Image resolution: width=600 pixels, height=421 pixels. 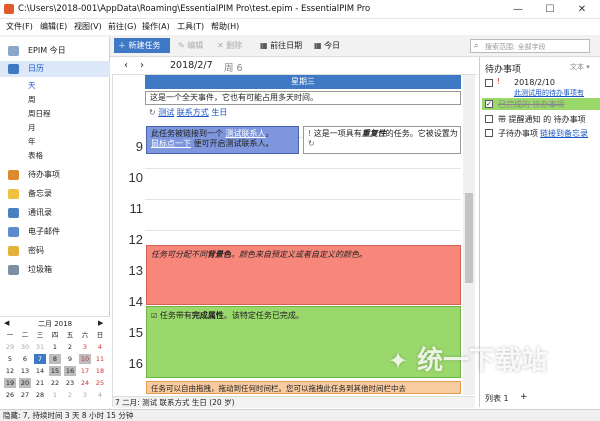 I want to click on view-month: 月, so click(x=55, y=128).